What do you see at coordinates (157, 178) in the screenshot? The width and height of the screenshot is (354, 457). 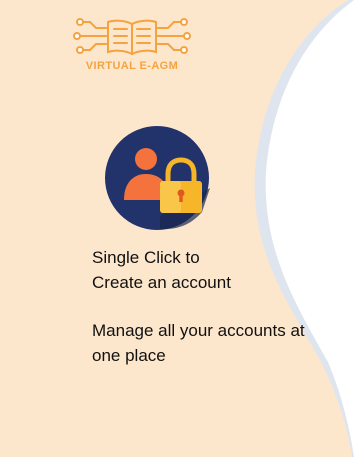 I see `user-lock-icon` at bounding box center [157, 178].